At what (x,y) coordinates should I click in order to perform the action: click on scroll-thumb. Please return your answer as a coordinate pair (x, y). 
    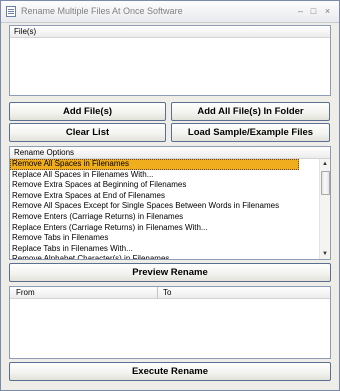
    Looking at the image, I should click on (325, 183).